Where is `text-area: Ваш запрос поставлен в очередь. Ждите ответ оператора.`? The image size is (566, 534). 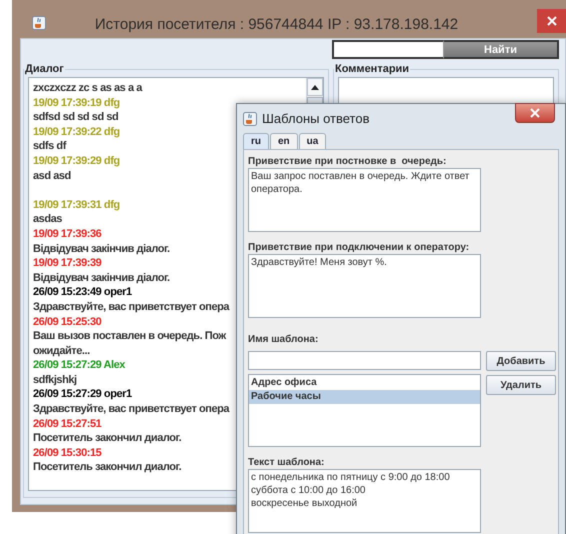 text-area: Ваш запрос поставлен в очередь. Ждите ответ оператора. is located at coordinates (364, 200).